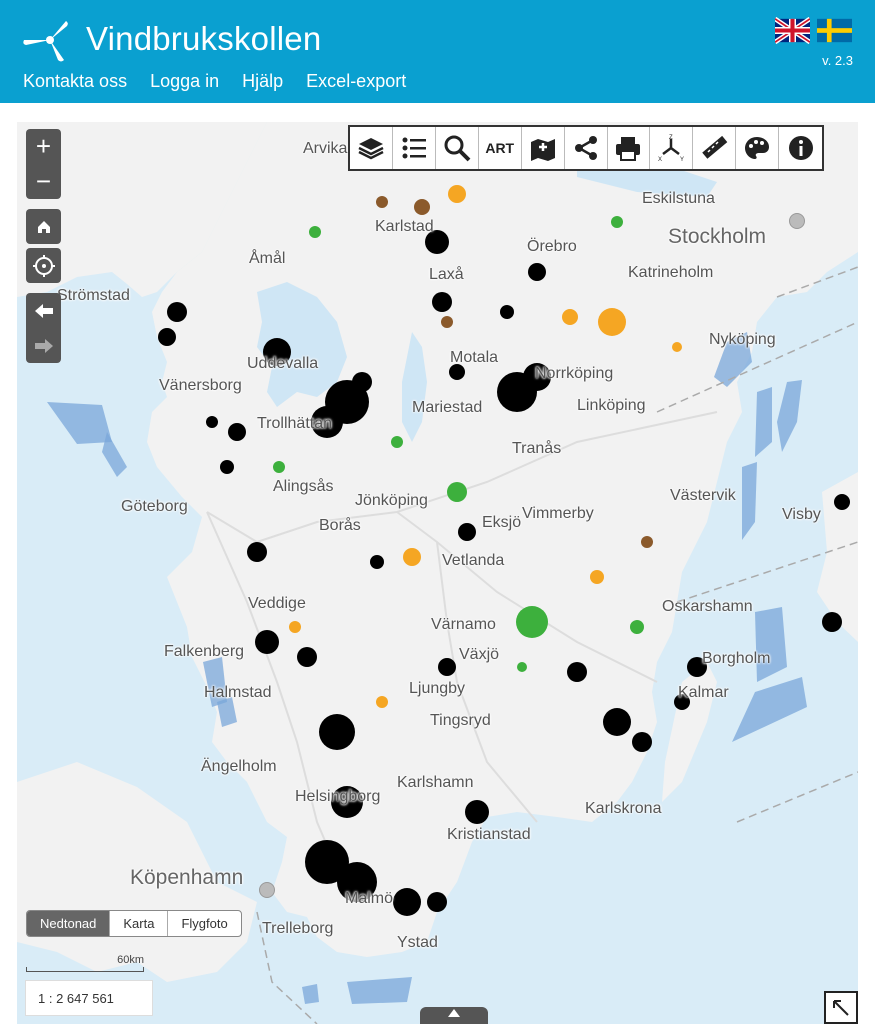 The height and width of the screenshot is (1024, 875). What do you see at coordinates (660, 159) in the screenshot?
I see `svg-text: X` at bounding box center [660, 159].